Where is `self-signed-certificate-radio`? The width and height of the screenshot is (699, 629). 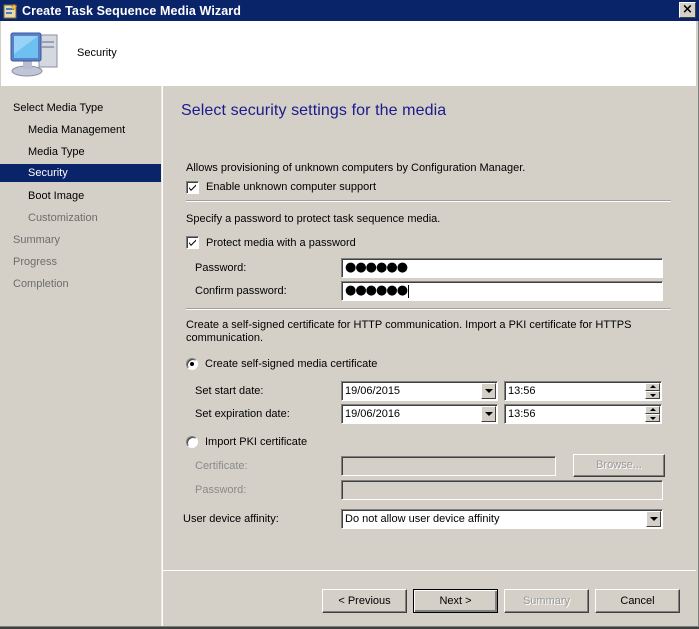 self-signed-certificate-radio is located at coordinates (192, 364).